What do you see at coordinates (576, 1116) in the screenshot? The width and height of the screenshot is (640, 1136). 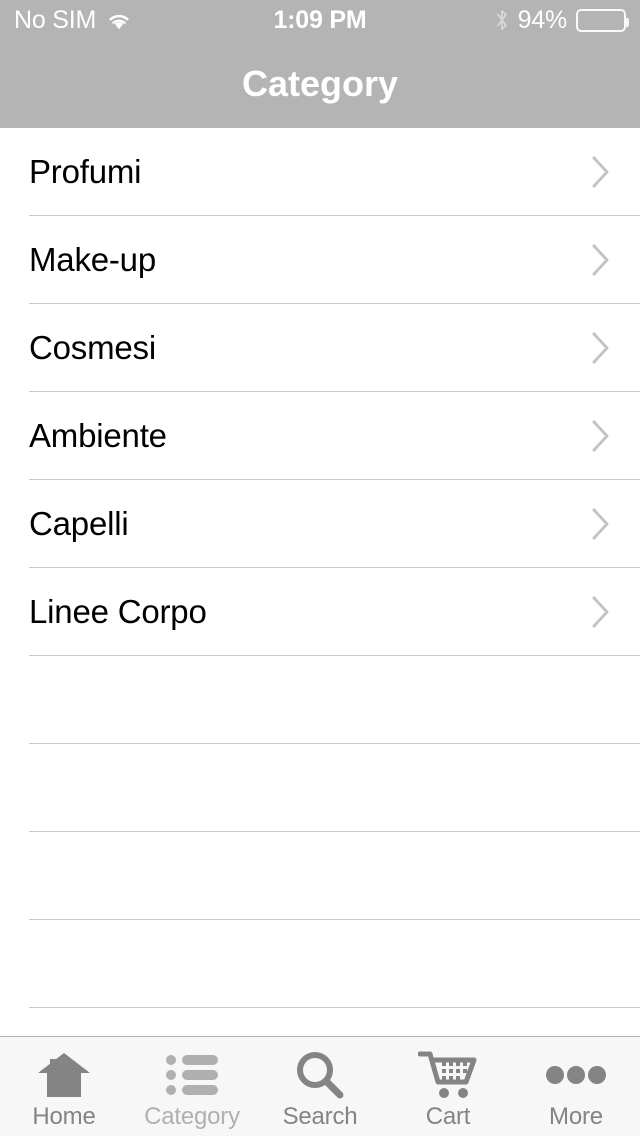 I see `tab-label: More` at bounding box center [576, 1116].